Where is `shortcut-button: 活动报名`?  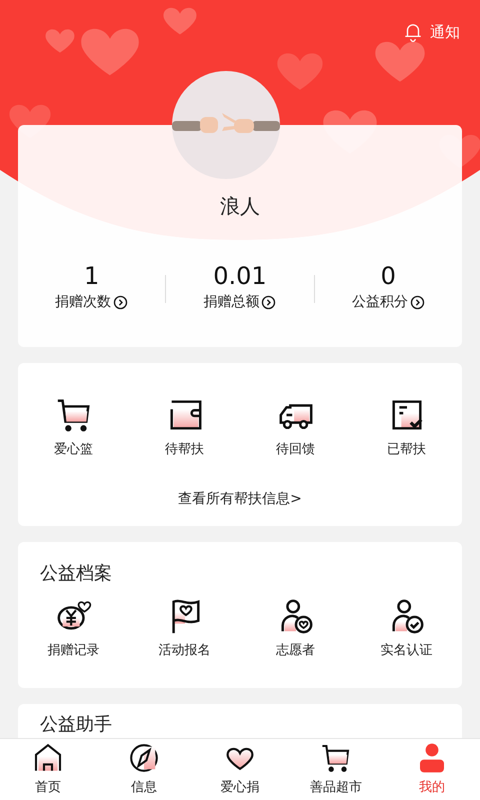 shortcut-button: 活动报名 is located at coordinates (184, 628).